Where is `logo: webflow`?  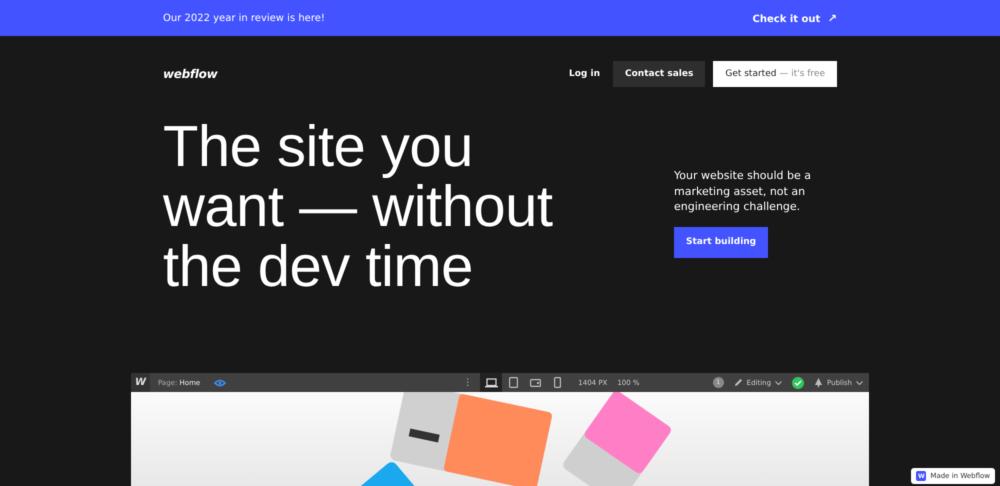 logo: webflow is located at coordinates (190, 74).